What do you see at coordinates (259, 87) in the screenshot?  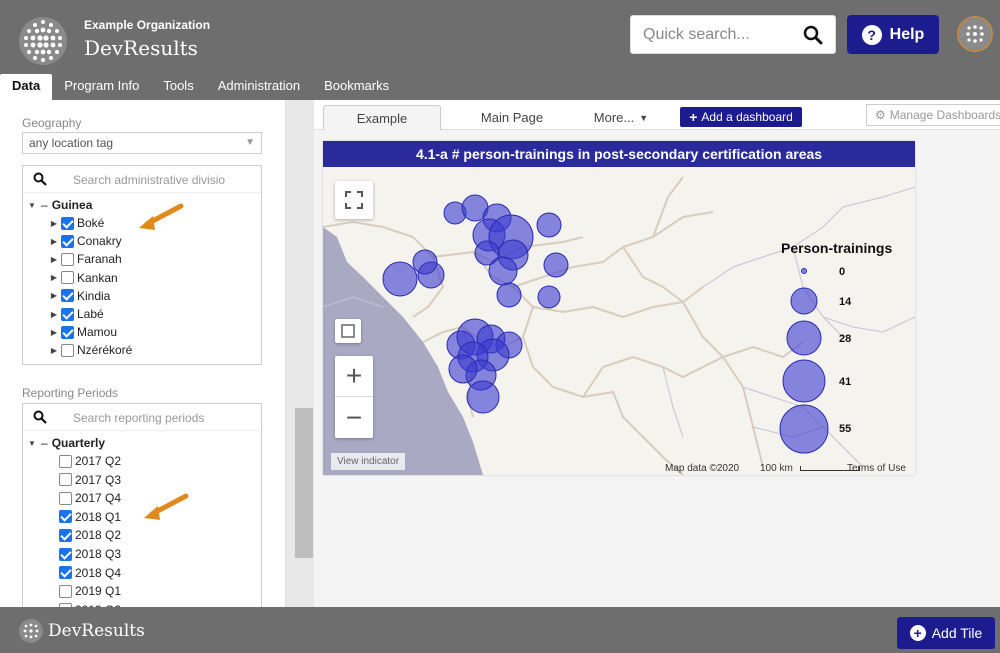 I see `nav-tab-administration: Administration` at bounding box center [259, 87].